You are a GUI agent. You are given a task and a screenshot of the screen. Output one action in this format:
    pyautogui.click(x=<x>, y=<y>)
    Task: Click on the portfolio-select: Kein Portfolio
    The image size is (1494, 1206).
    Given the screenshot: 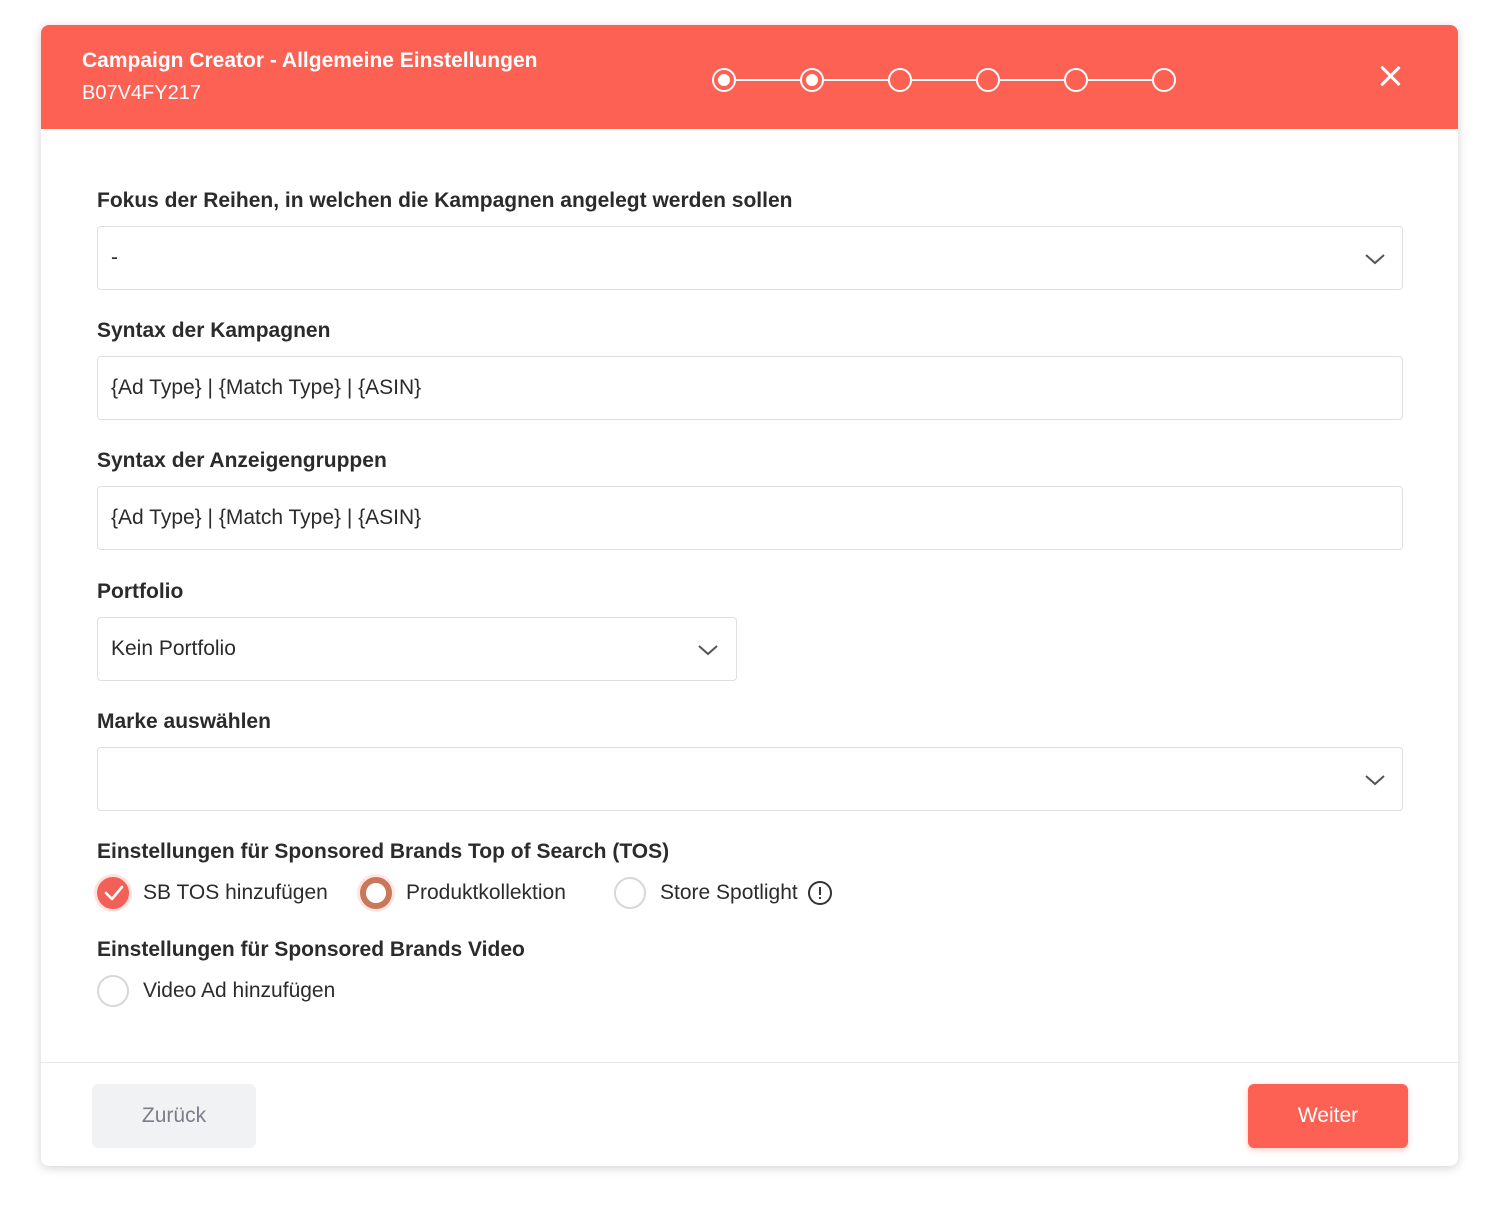 What is the action you would take?
    pyautogui.click(x=417, y=649)
    